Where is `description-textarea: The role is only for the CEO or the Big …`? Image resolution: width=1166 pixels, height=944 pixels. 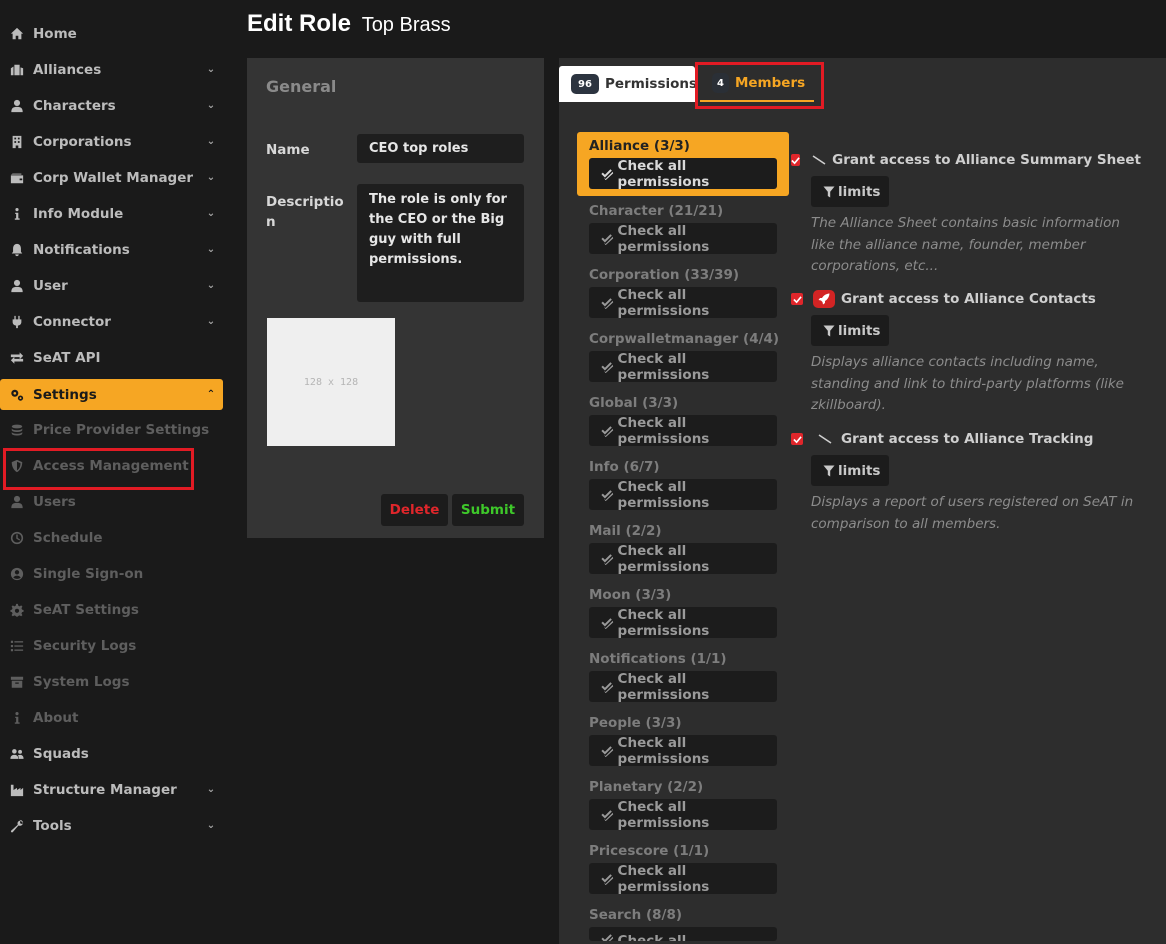
description-textarea: The role is only for the CEO or the Big … is located at coordinates (440, 243).